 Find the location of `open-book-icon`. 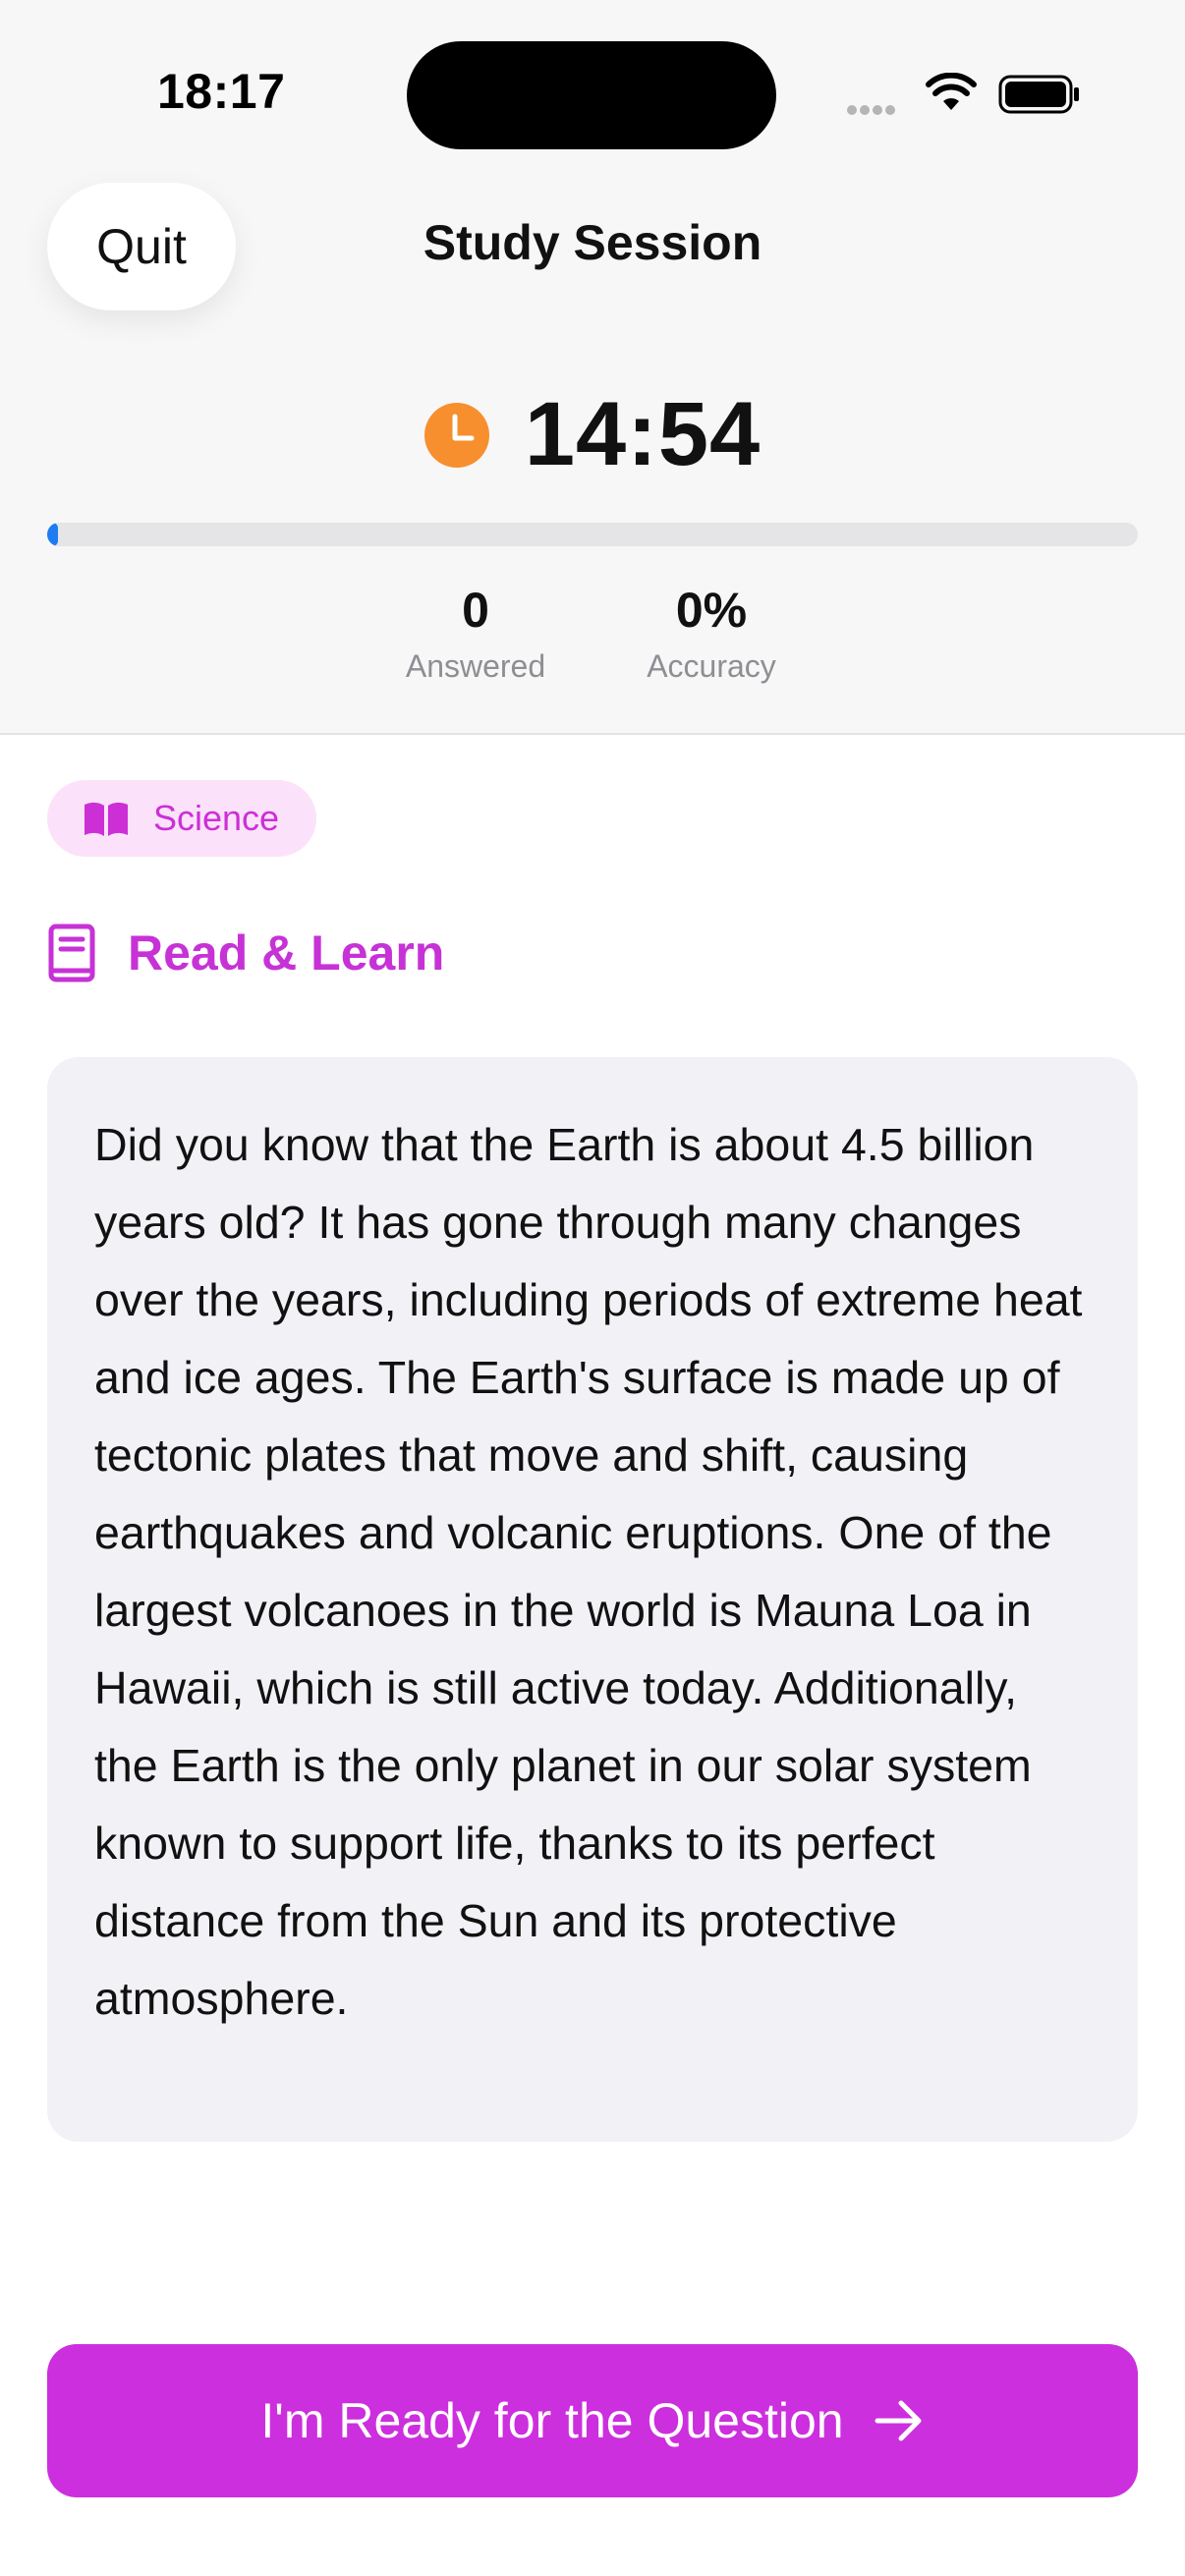

open-book-icon is located at coordinates (107, 819).